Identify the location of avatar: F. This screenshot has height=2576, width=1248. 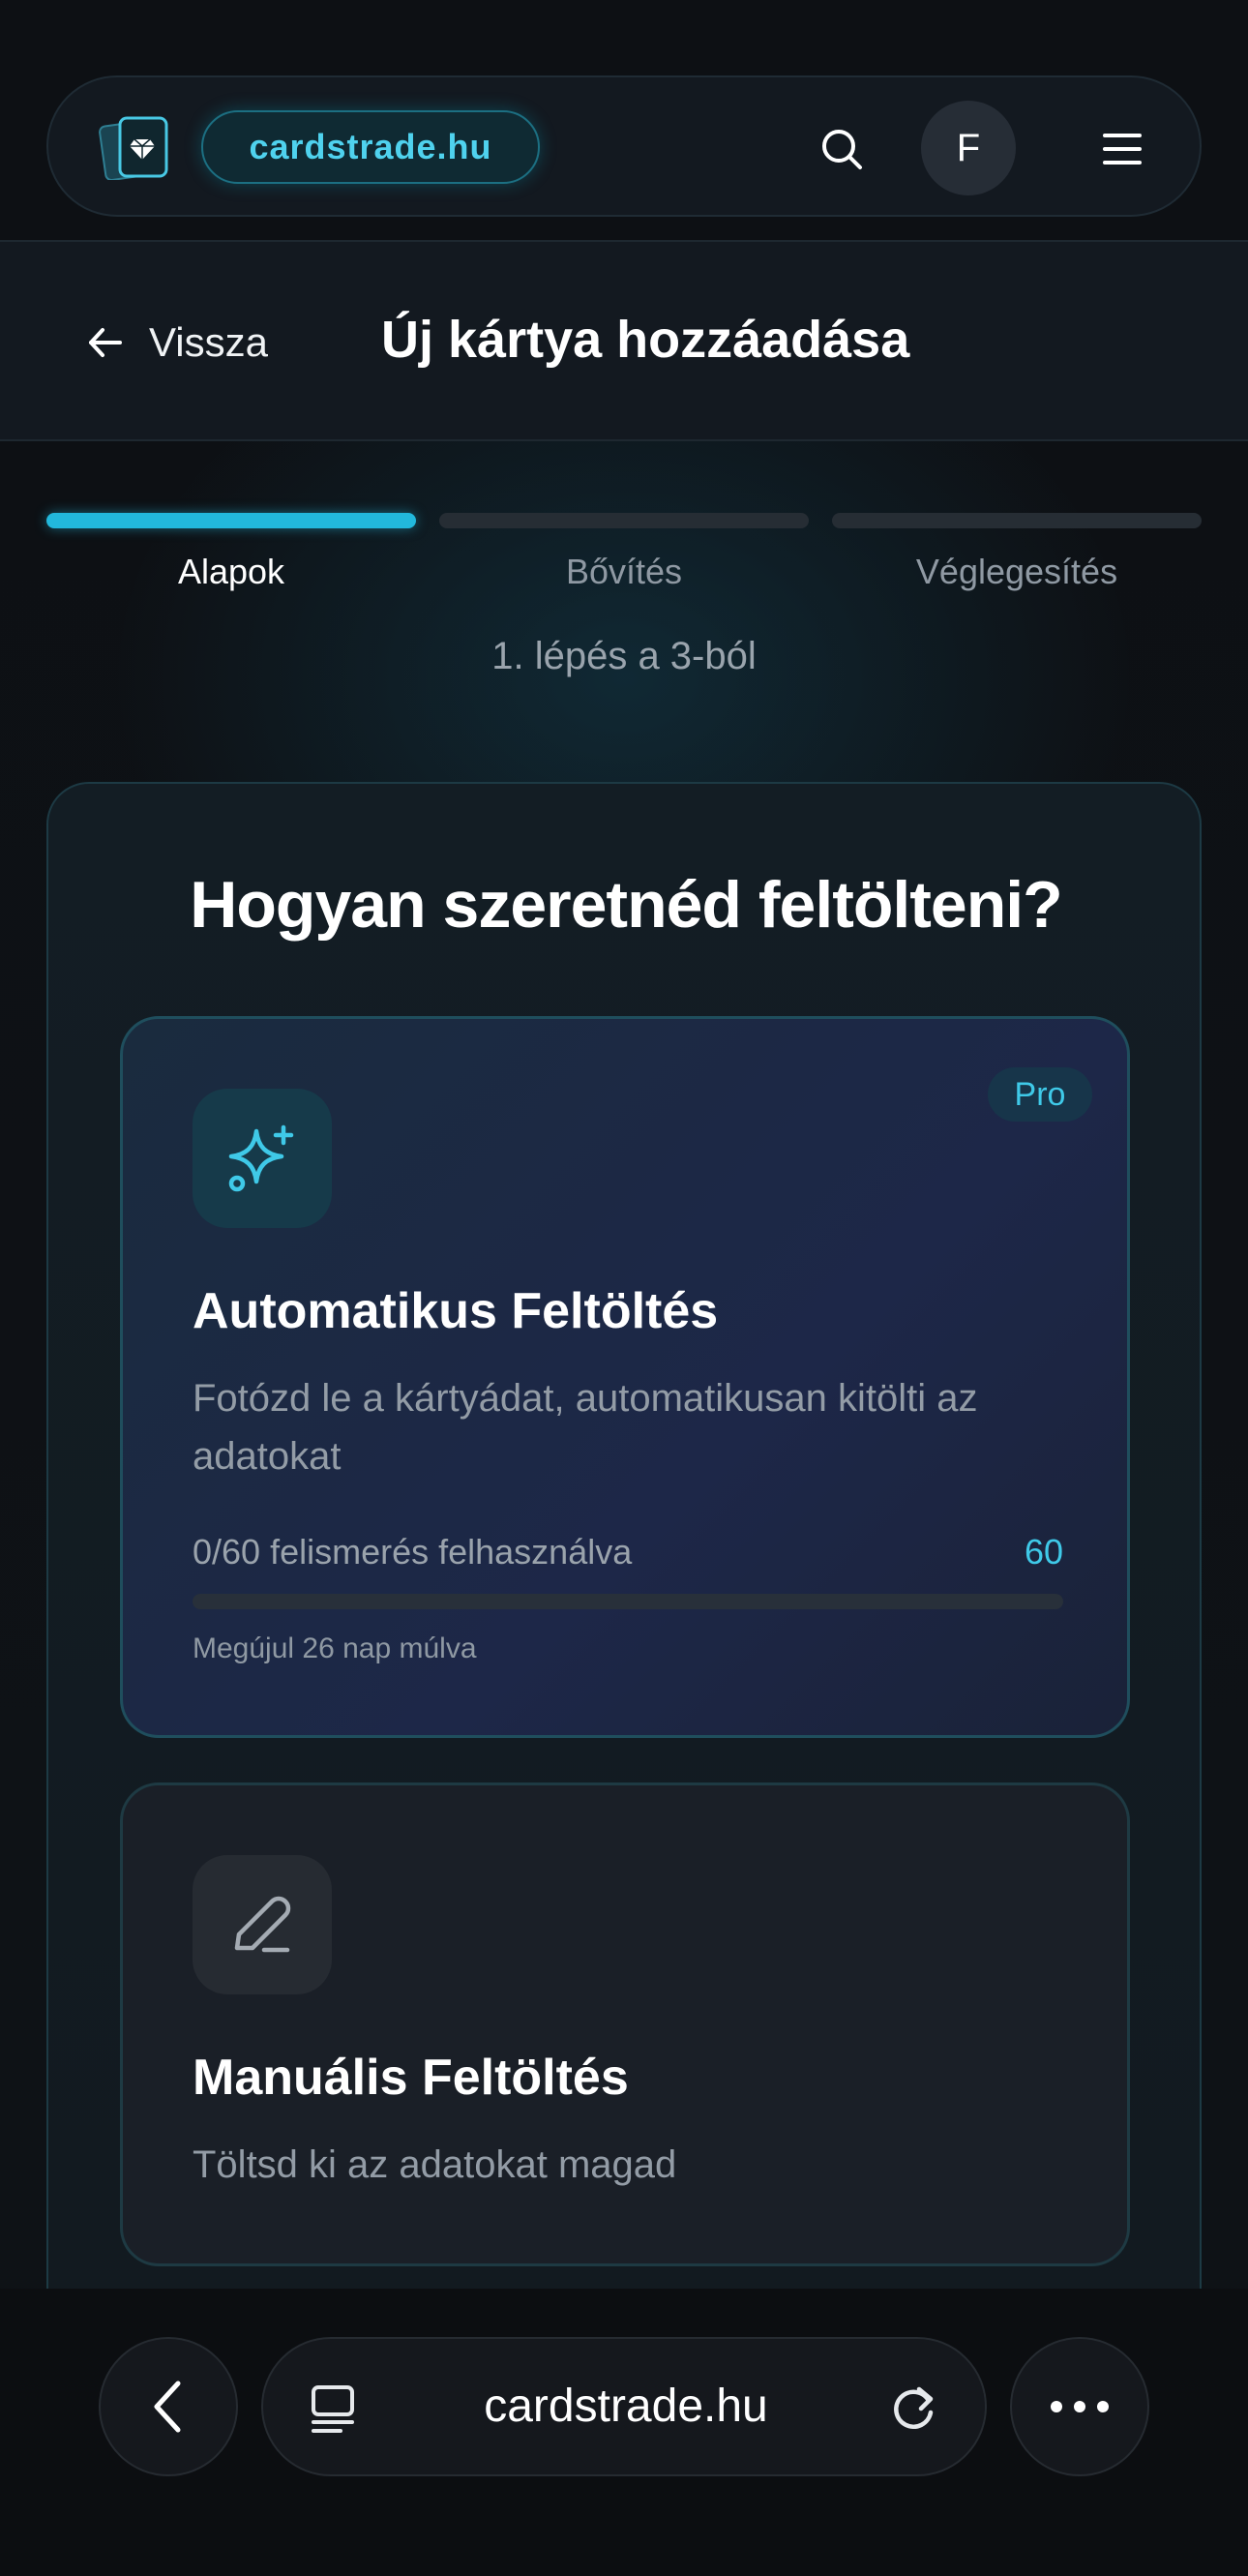
(969, 148).